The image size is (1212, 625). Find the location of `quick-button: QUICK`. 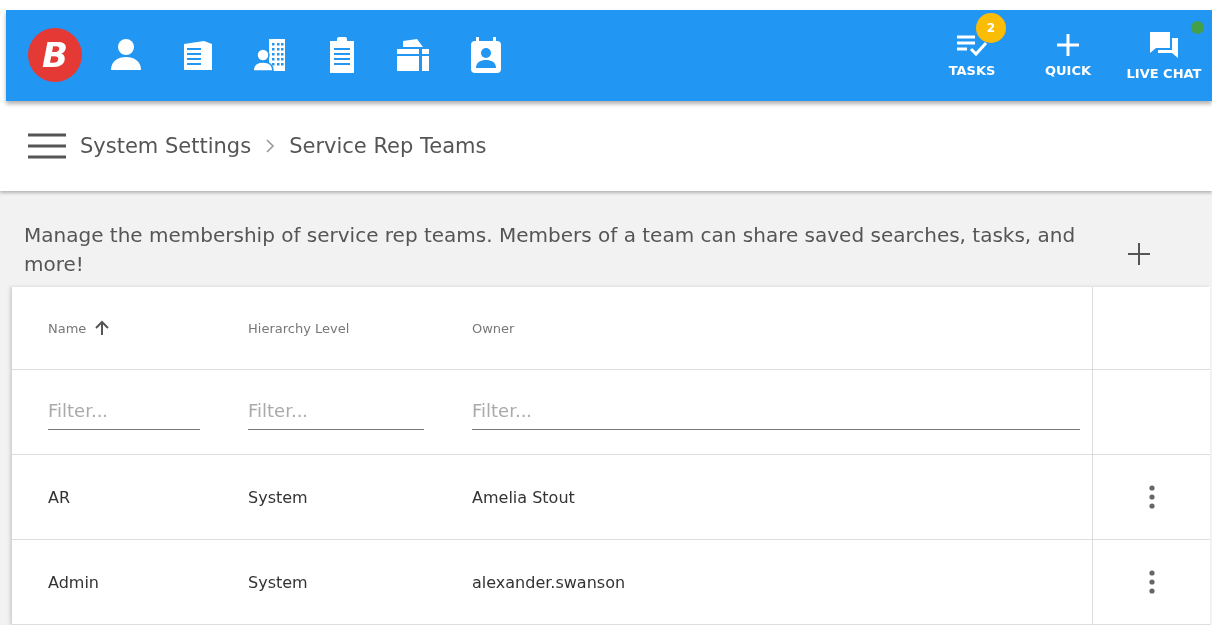

quick-button: QUICK is located at coordinates (1068, 55).